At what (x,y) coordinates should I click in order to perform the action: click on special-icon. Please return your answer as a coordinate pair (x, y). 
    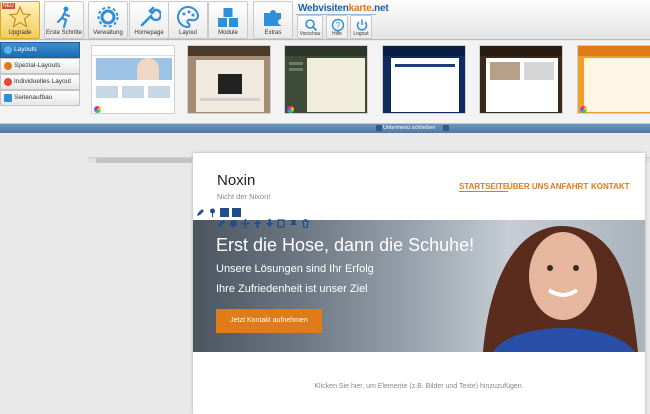
    Looking at the image, I should click on (8, 66).